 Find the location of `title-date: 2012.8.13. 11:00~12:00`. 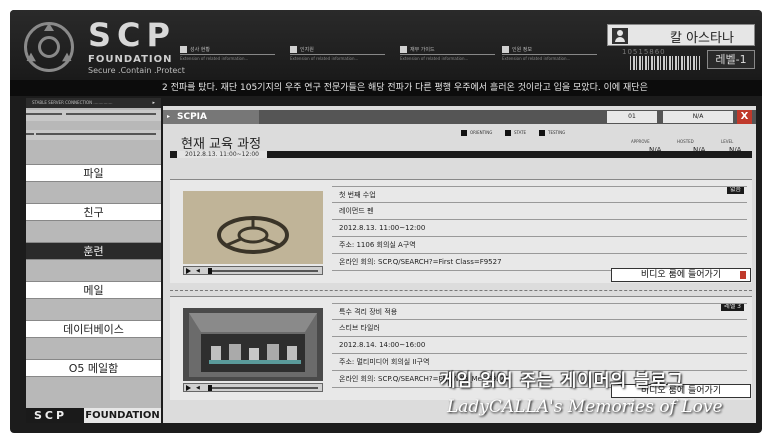

title-date: 2012.8.13. 11:00~12:00 is located at coordinates (222, 154).